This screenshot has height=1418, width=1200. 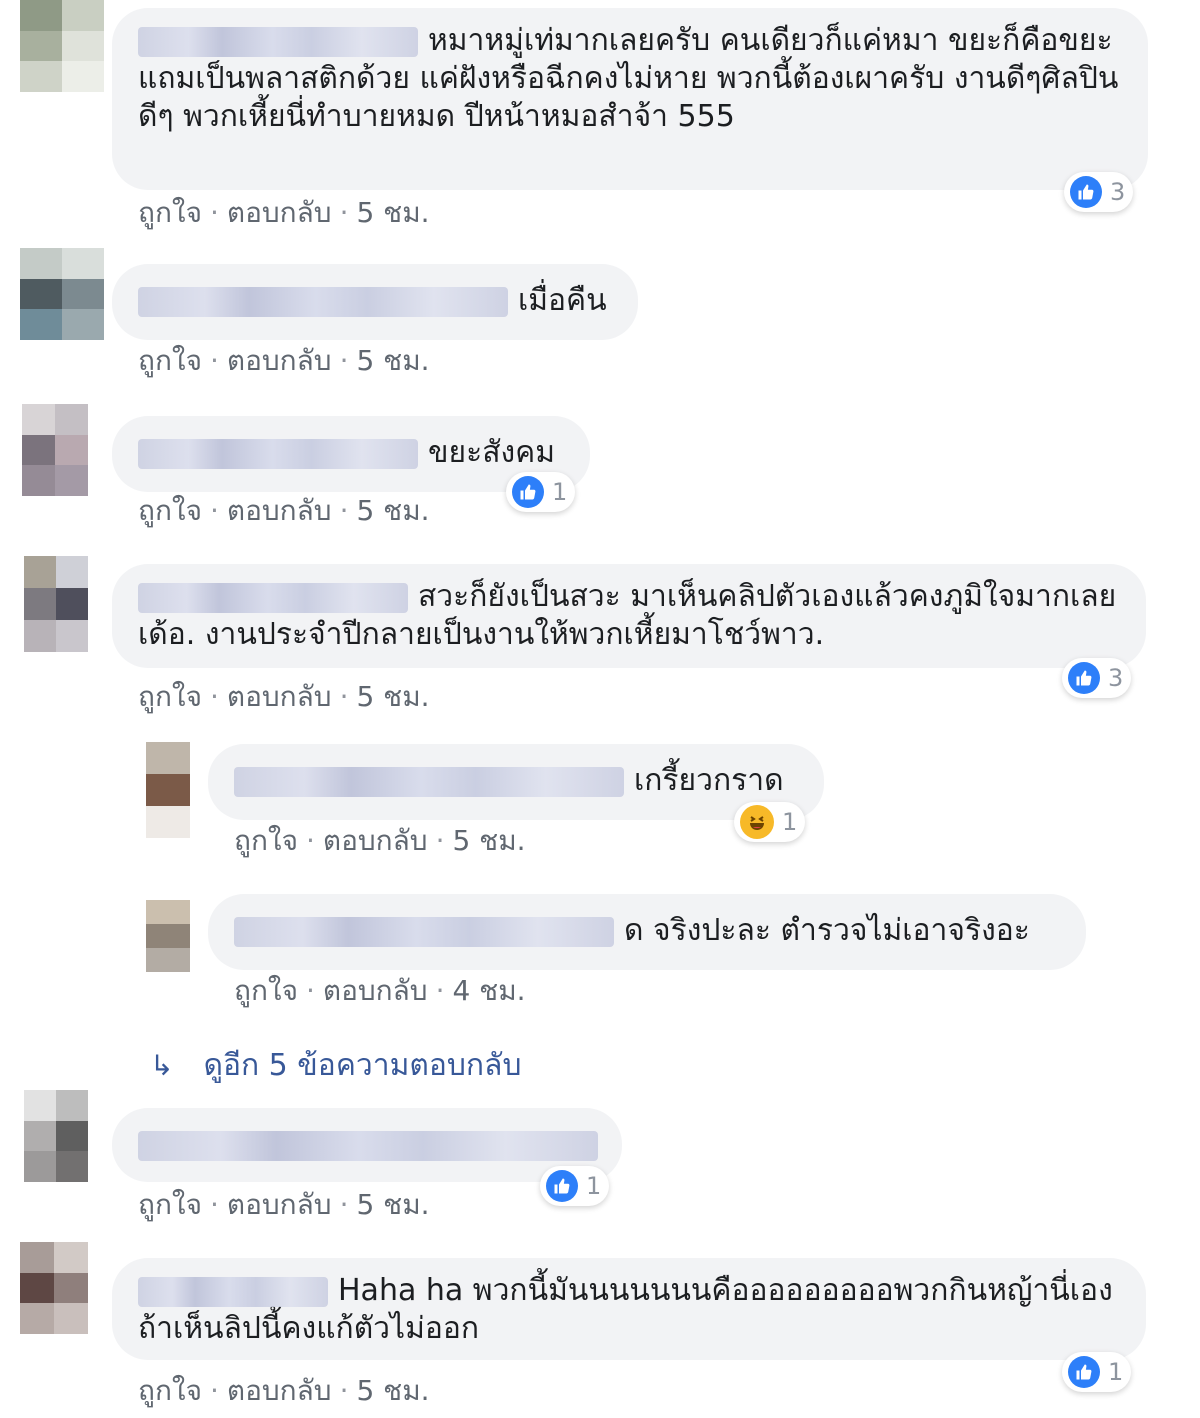 What do you see at coordinates (757, 822) in the screenshot?
I see `haha-icon` at bounding box center [757, 822].